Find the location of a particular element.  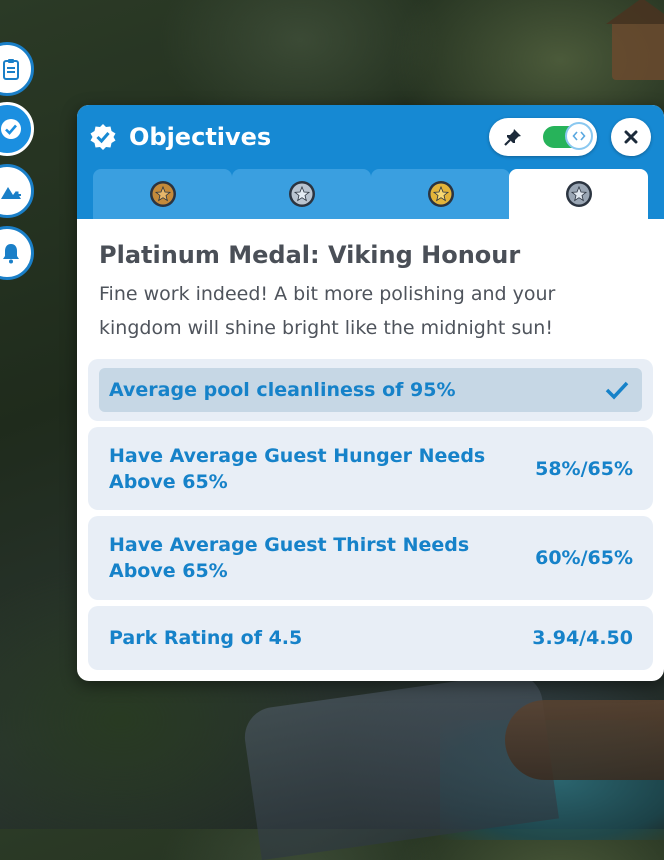

pin-icon is located at coordinates (512, 137).